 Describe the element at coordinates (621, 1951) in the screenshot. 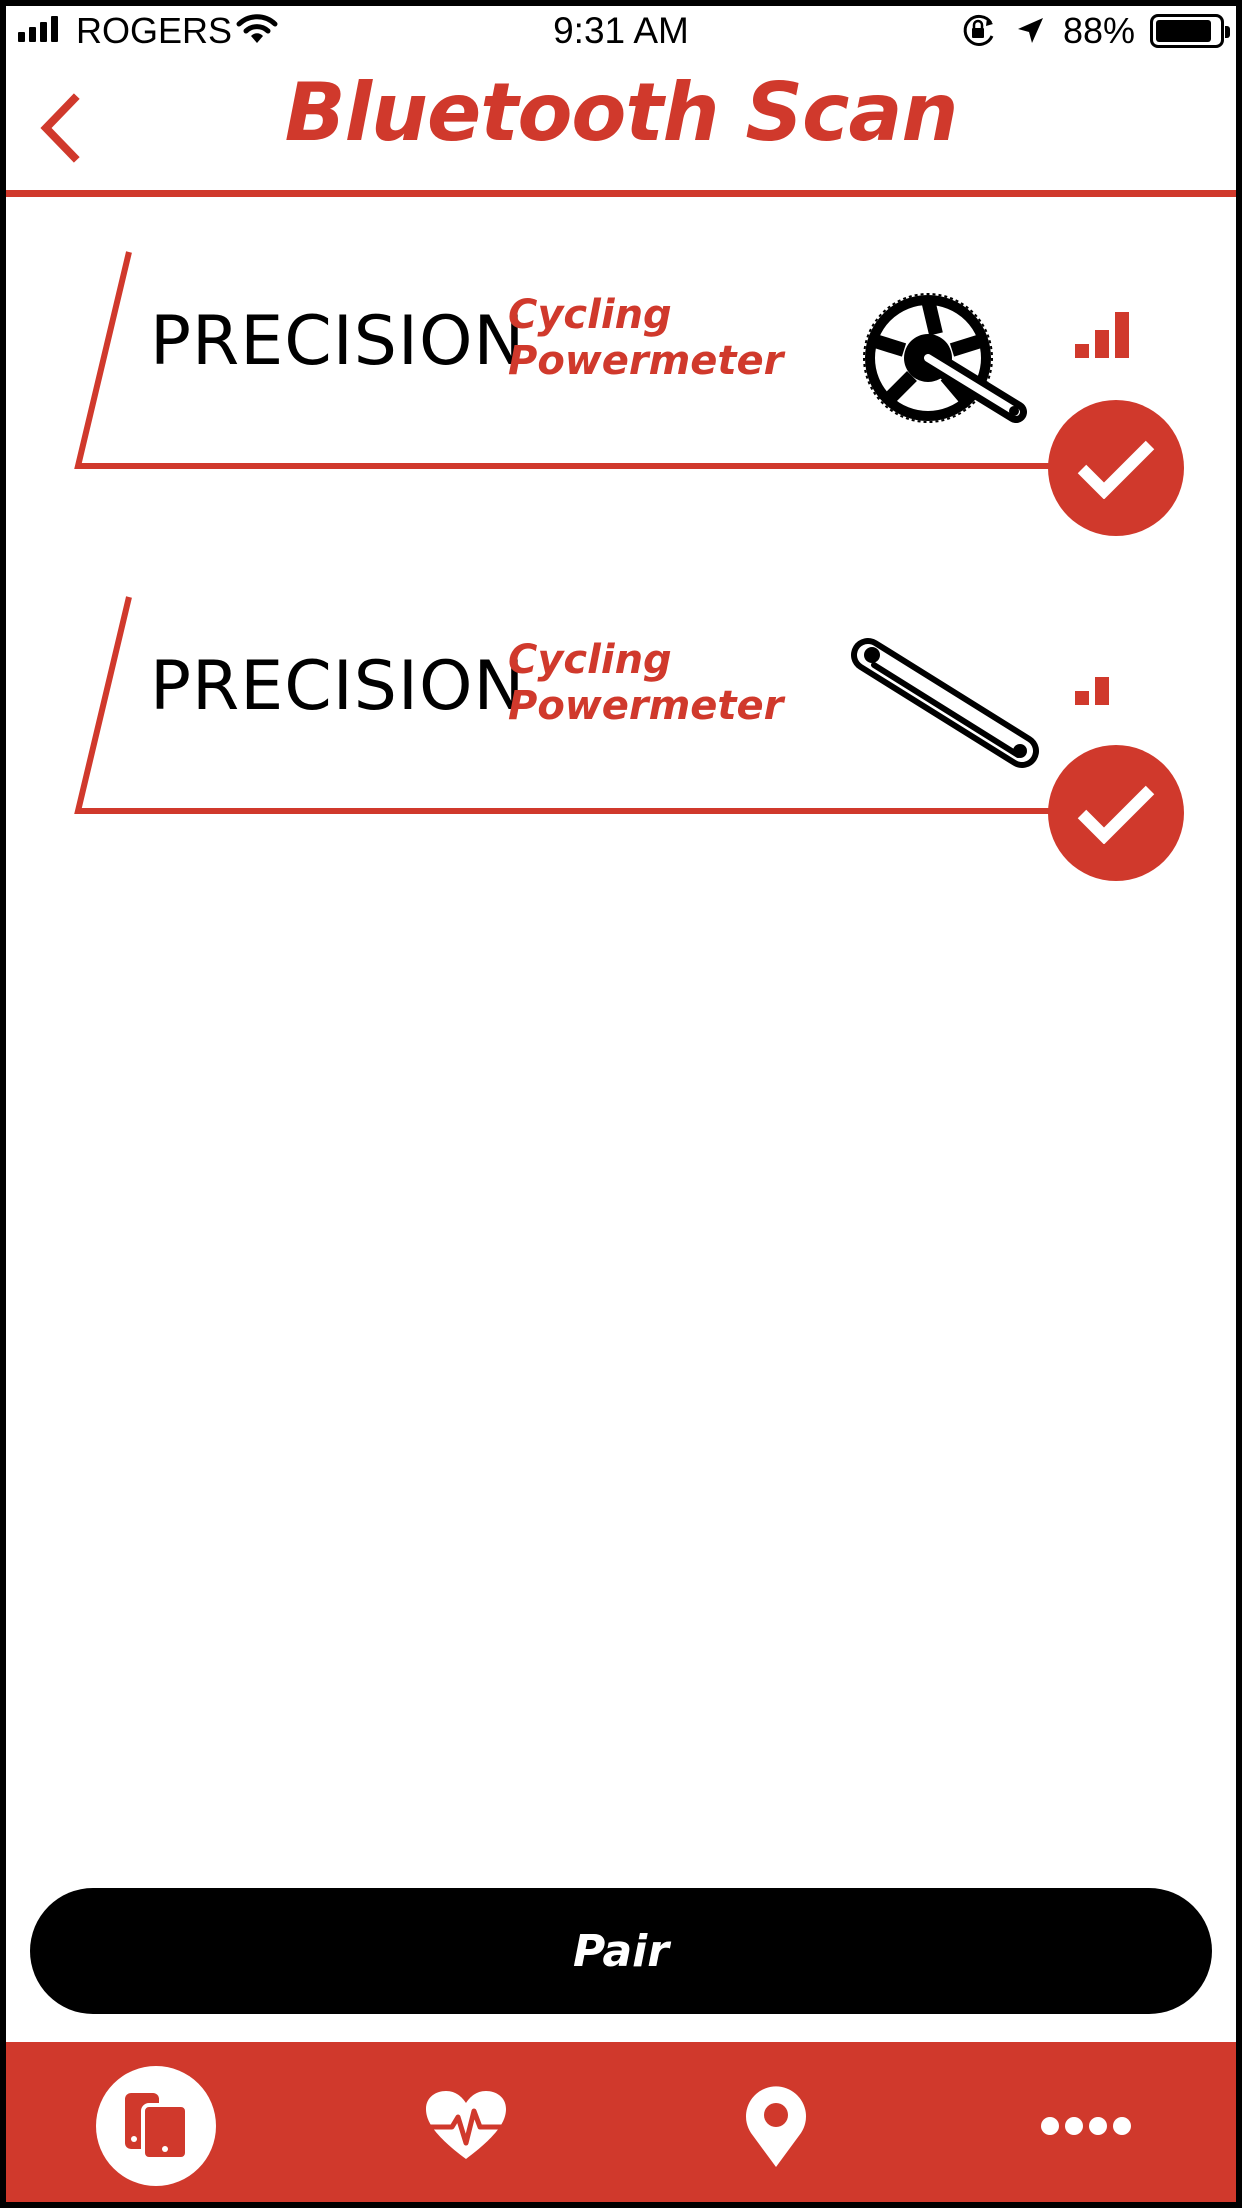

I see `pair-button: Pair` at that location.